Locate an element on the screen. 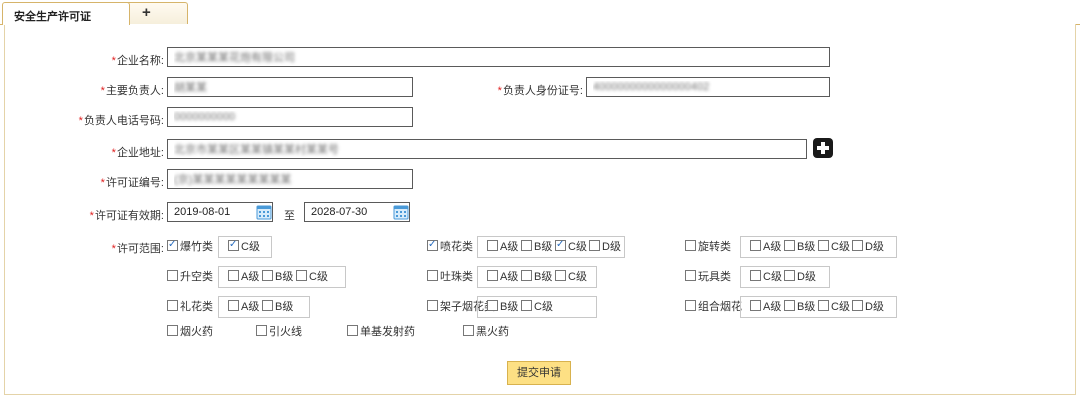 This screenshot has height=397, width=1080. category-checkbox: 旋转类 is located at coordinates (708, 247).